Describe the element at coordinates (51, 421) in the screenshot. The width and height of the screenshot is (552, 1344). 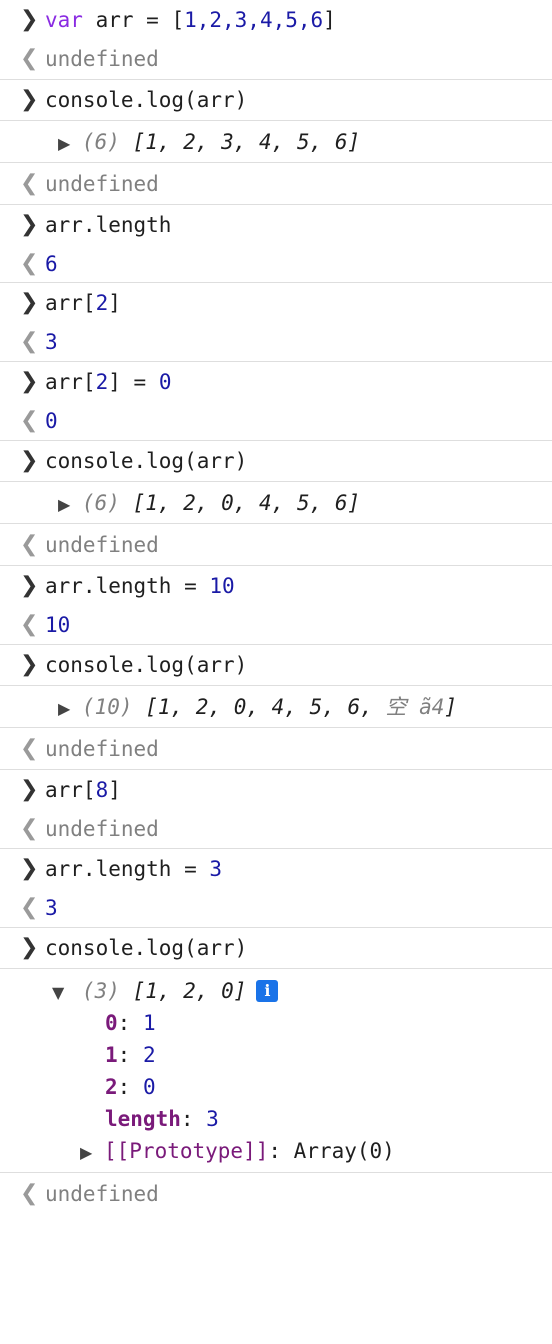
I see `result-value: 0` at that location.